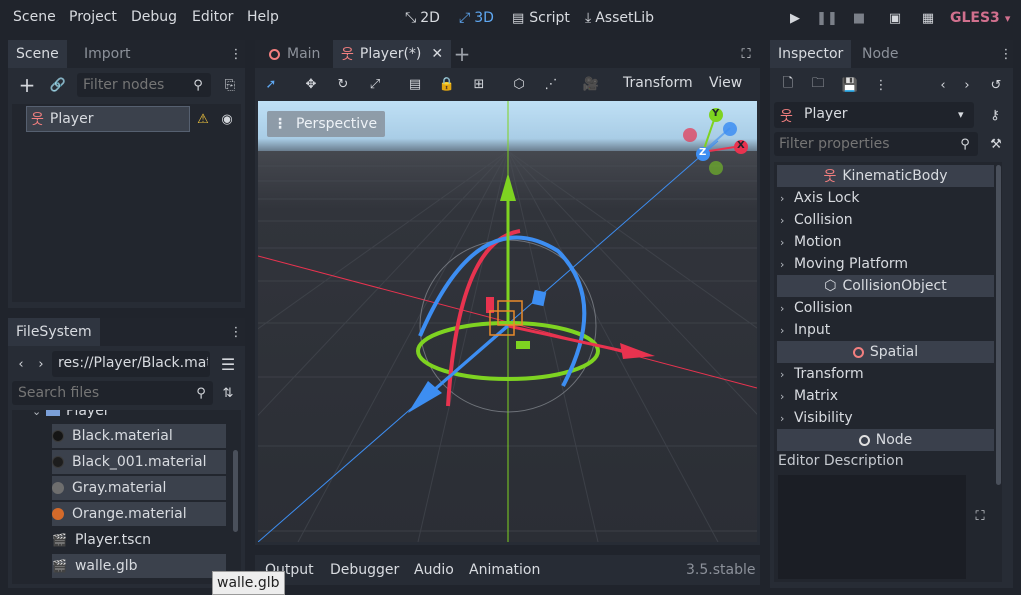 This screenshot has height=595, width=1021. What do you see at coordinates (811, 54) in the screenshot?
I see `tab-inspector: Inspector` at bounding box center [811, 54].